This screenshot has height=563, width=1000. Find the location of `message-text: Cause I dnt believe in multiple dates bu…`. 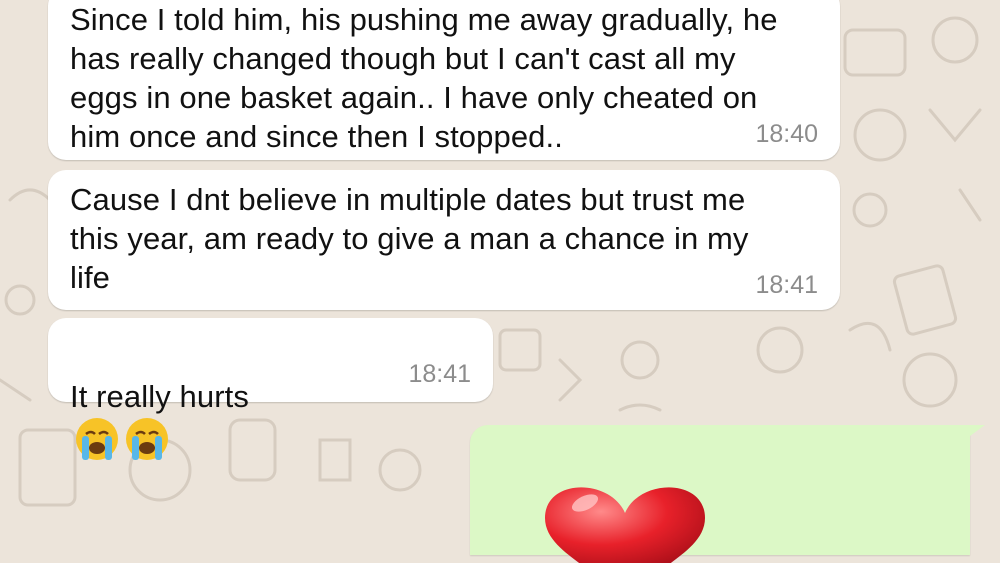

message-text: Cause I dnt believe in multiple dates bu… is located at coordinates (409, 238).